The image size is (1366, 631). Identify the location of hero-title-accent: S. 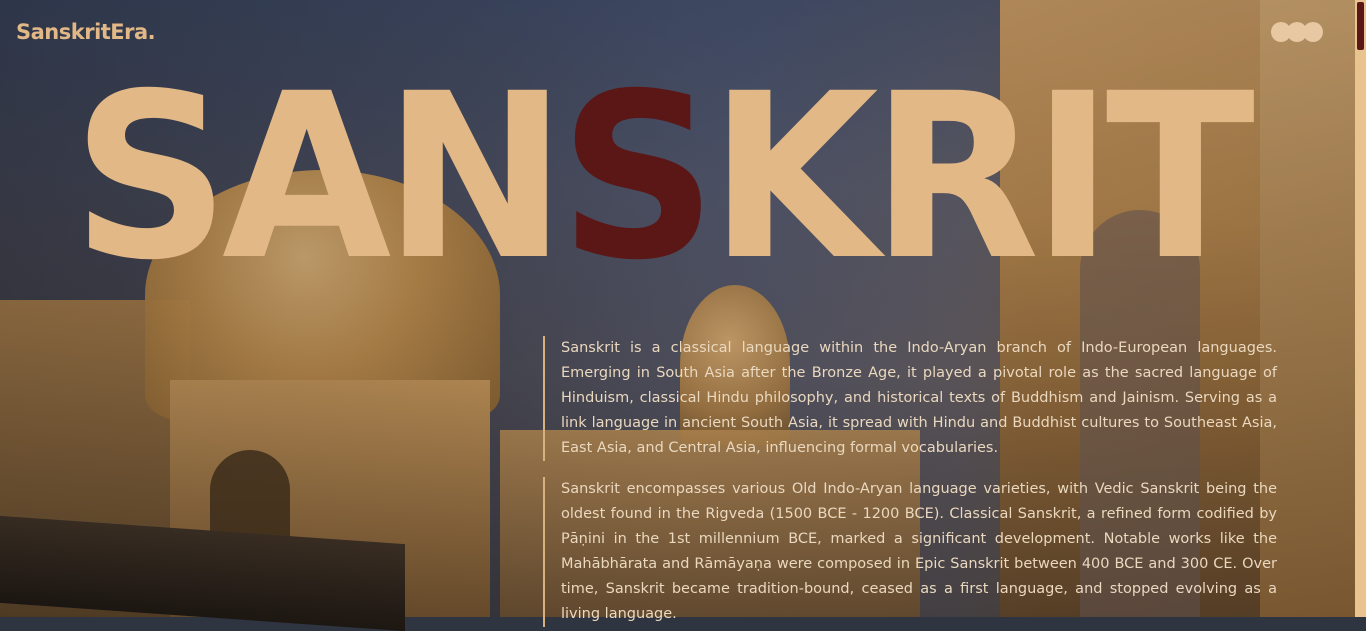
(638, 177).